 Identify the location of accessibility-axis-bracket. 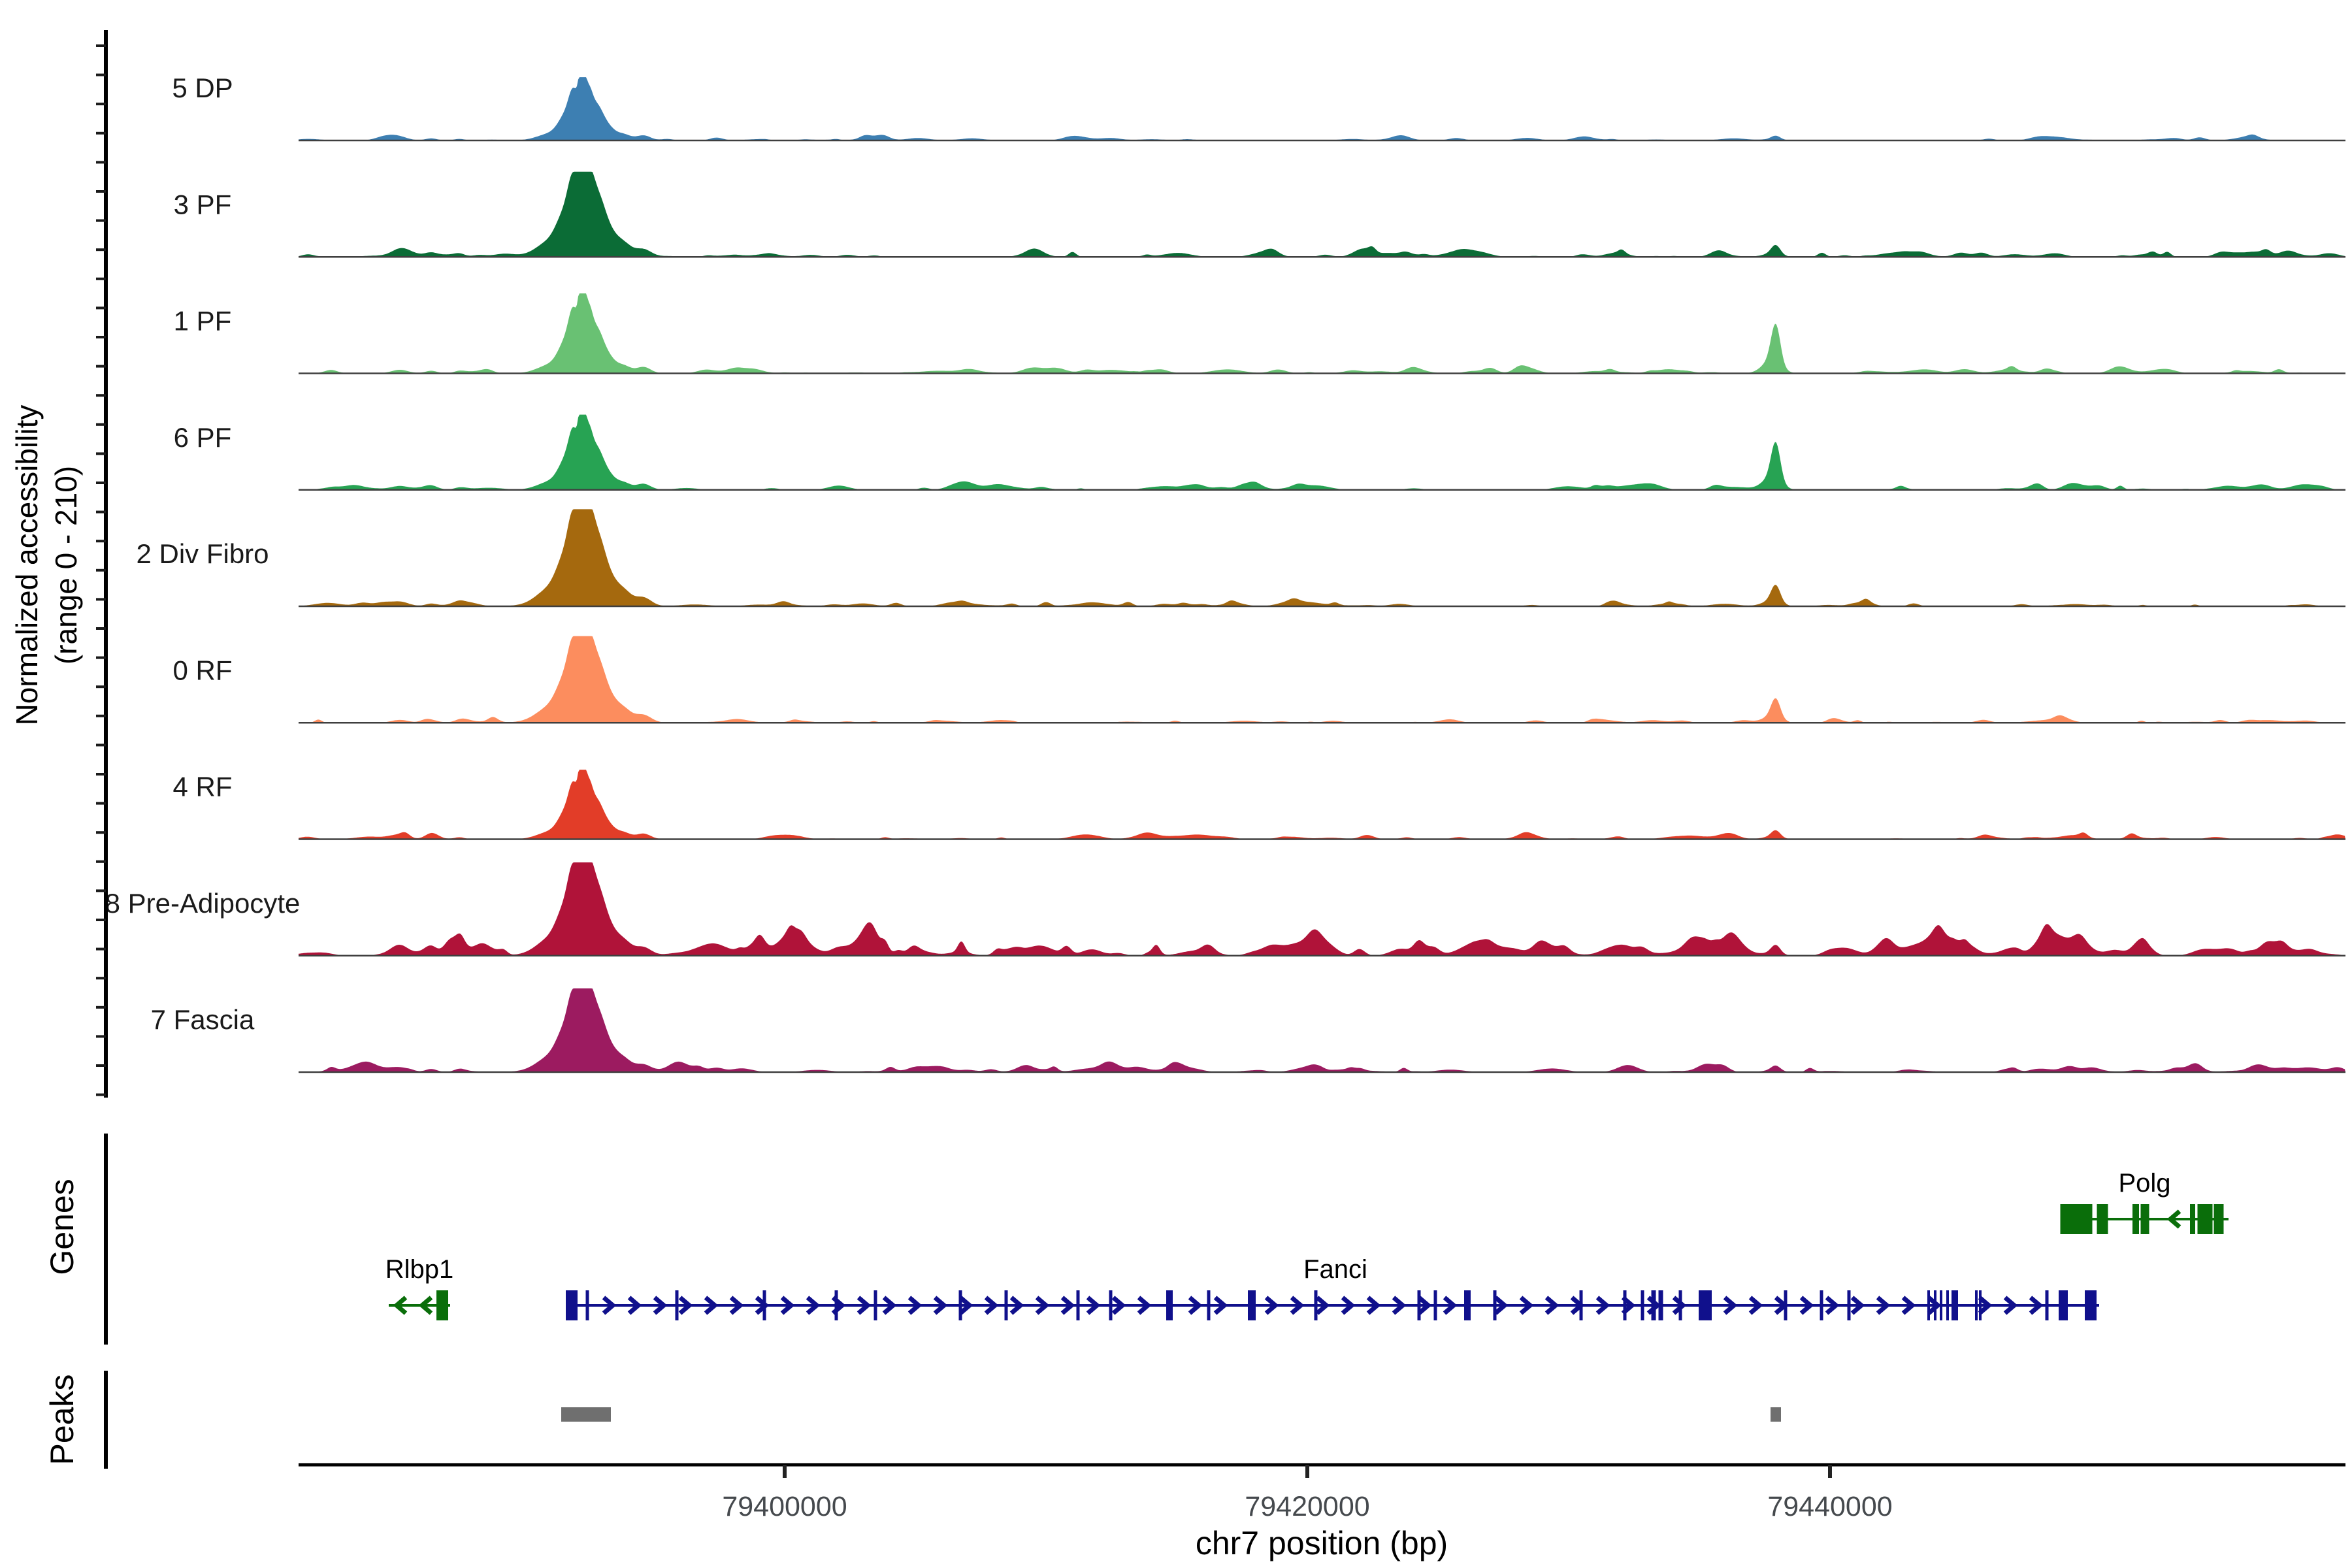
(102, 564).